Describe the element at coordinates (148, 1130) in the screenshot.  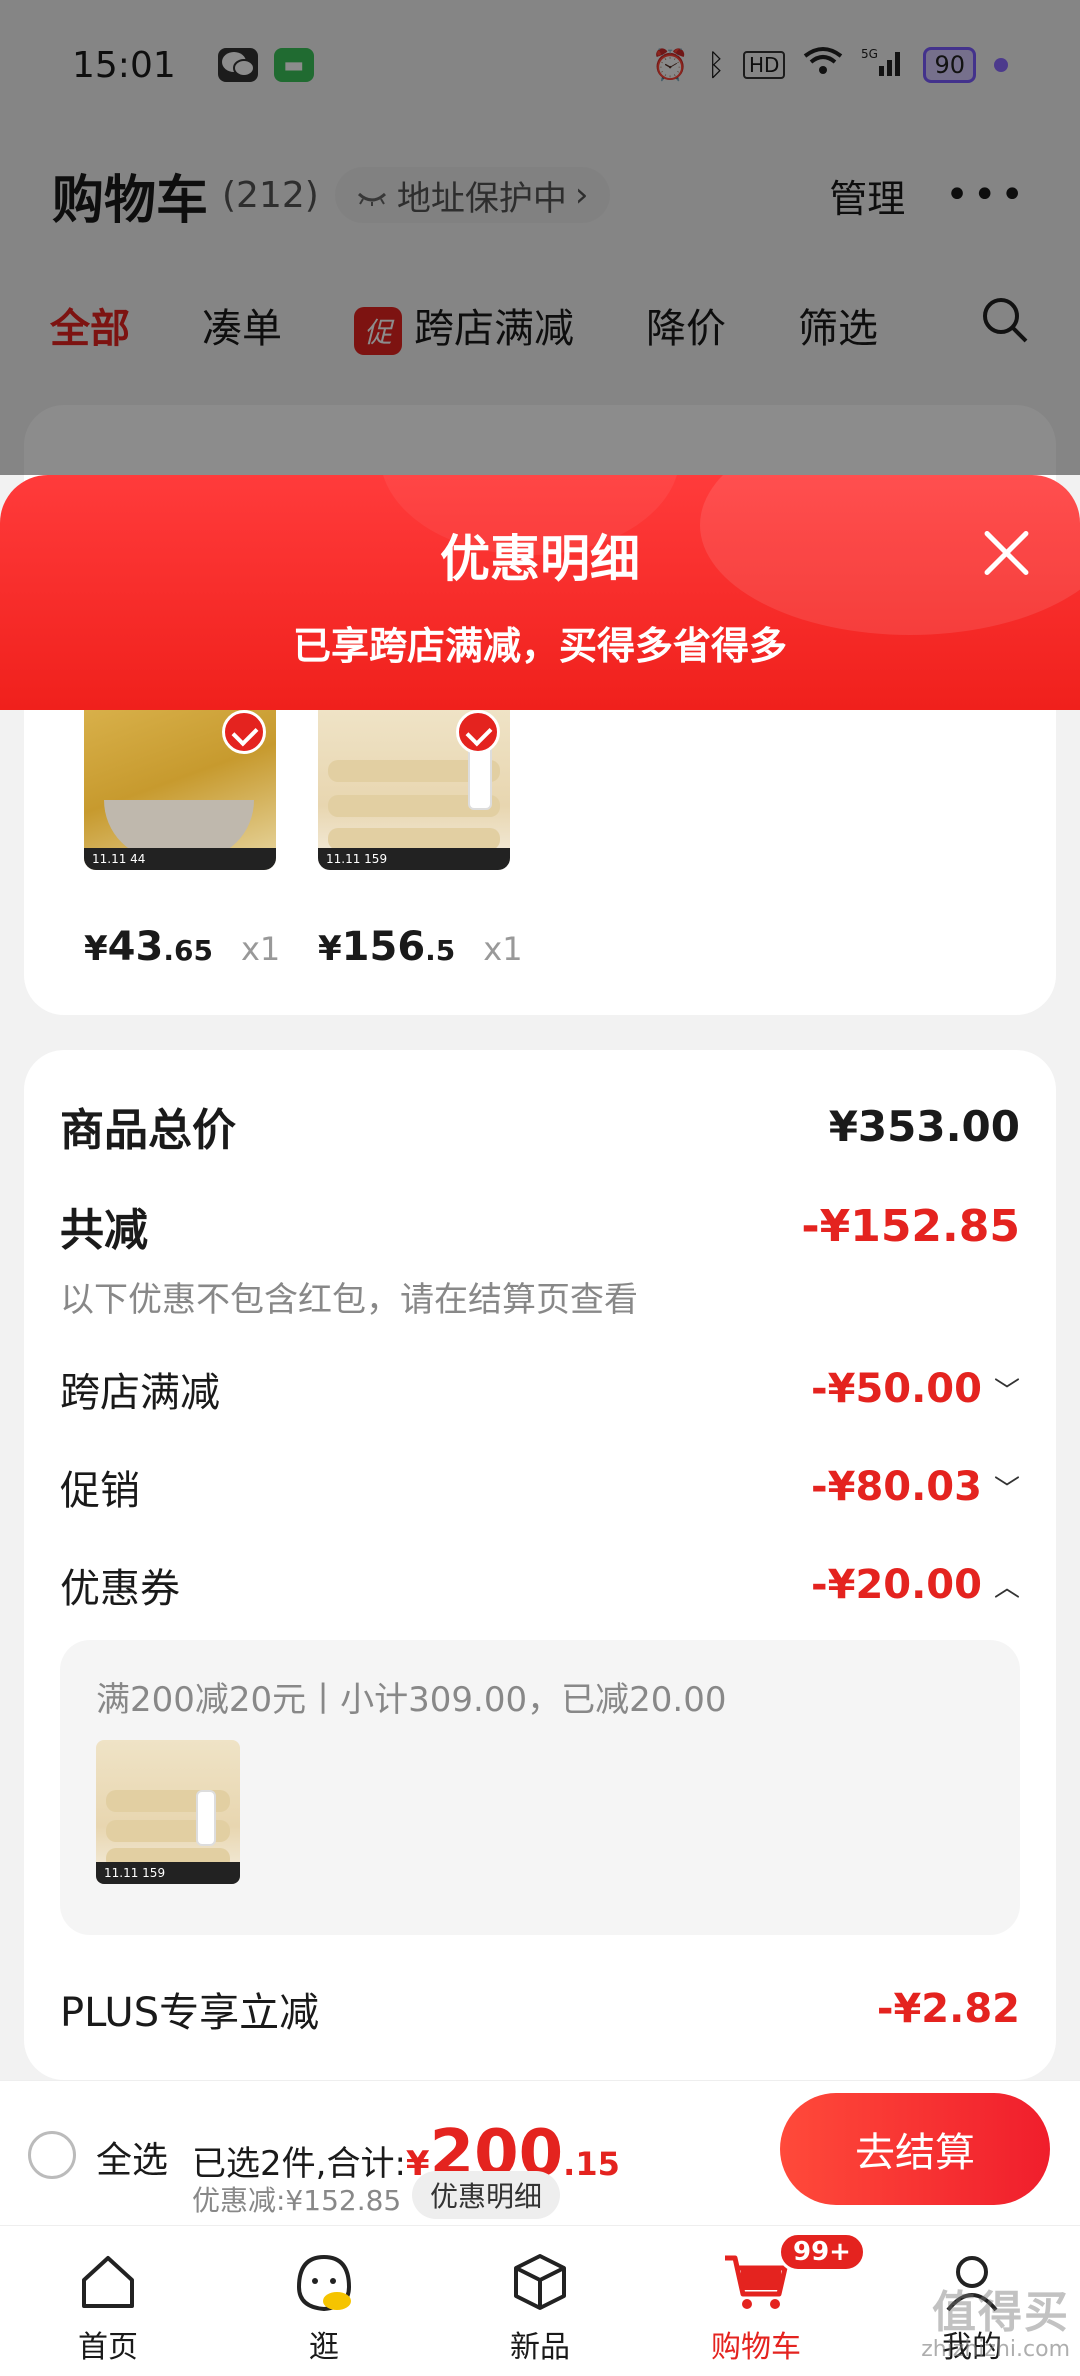
I see `total-price-label: 商品总价` at that location.